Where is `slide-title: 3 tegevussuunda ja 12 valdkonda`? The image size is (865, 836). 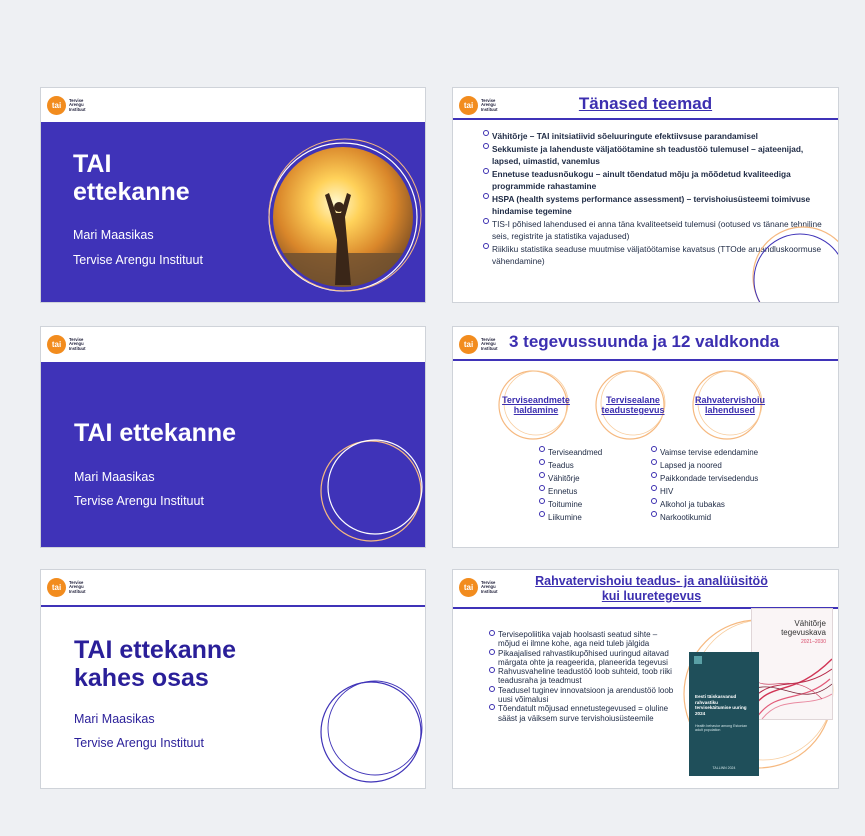
slide-title: 3 tegevussuunda ja 12 valdkonda is located at coordinates (644, 341).